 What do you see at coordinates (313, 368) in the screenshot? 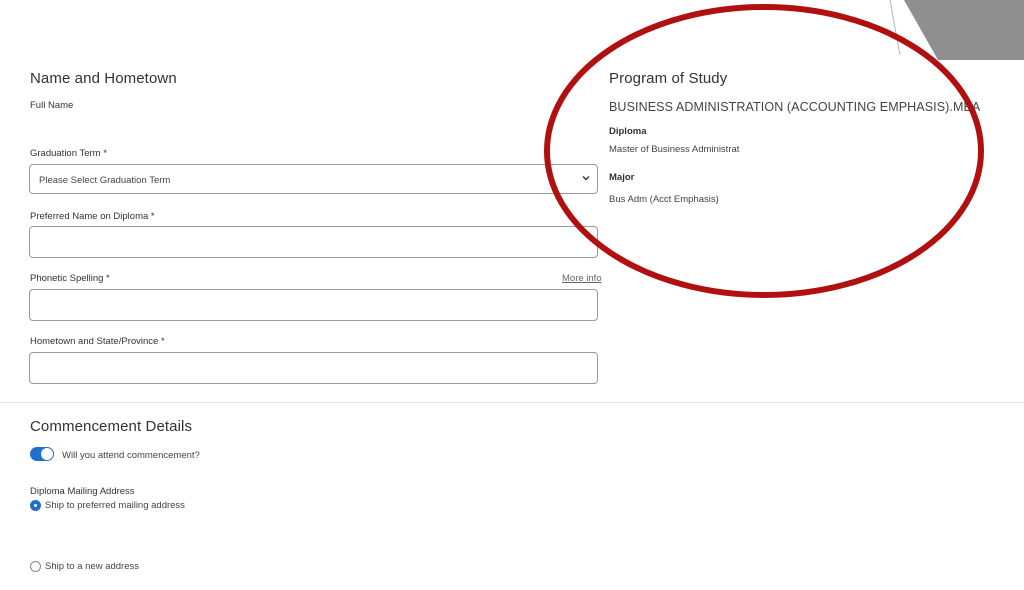
I see `hometown-input` at bounding box center [313, 368].